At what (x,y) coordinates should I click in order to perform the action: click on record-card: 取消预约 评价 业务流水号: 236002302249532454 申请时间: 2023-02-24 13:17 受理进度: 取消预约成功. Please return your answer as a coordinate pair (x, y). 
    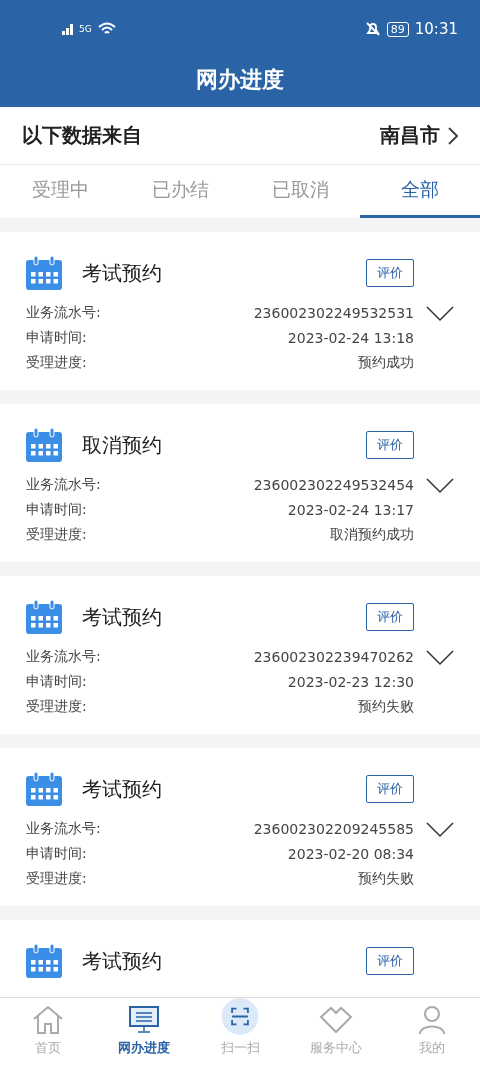
    Looking at the image, I should click on (240, 483).